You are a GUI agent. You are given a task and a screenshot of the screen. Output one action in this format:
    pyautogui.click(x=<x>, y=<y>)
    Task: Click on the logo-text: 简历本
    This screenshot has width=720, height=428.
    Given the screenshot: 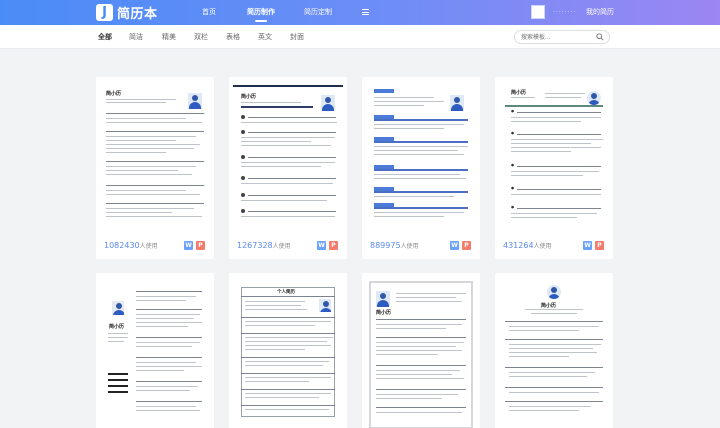 What is the action you would take?
    pyautogui.click(x=137, y=14)
    